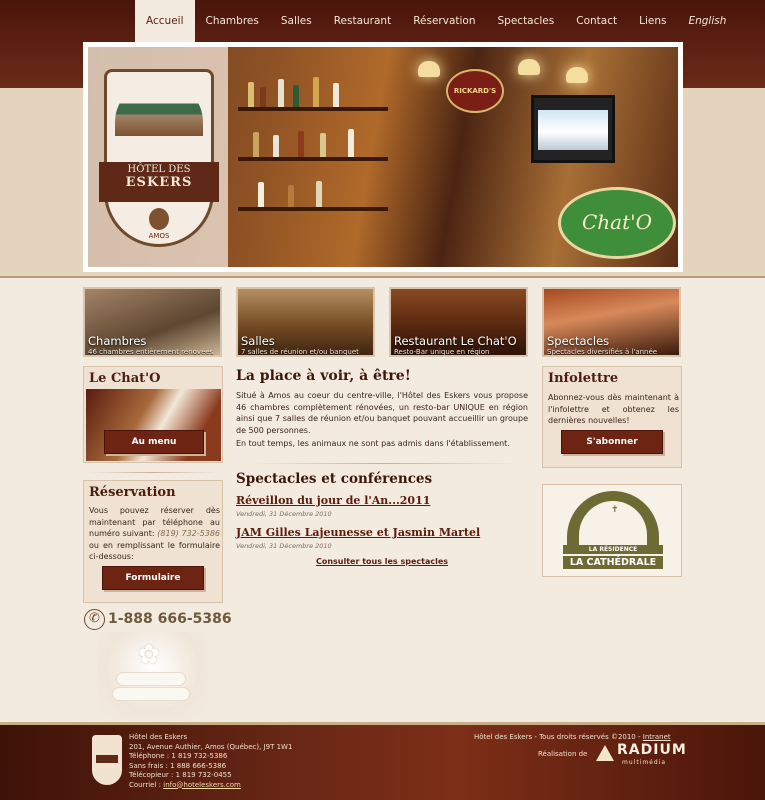 This screenshot has height=800, width=765. Describe the element at coordinates (652, 750) in the screenshot. I see `radium-logo: RADIUM` at that location.